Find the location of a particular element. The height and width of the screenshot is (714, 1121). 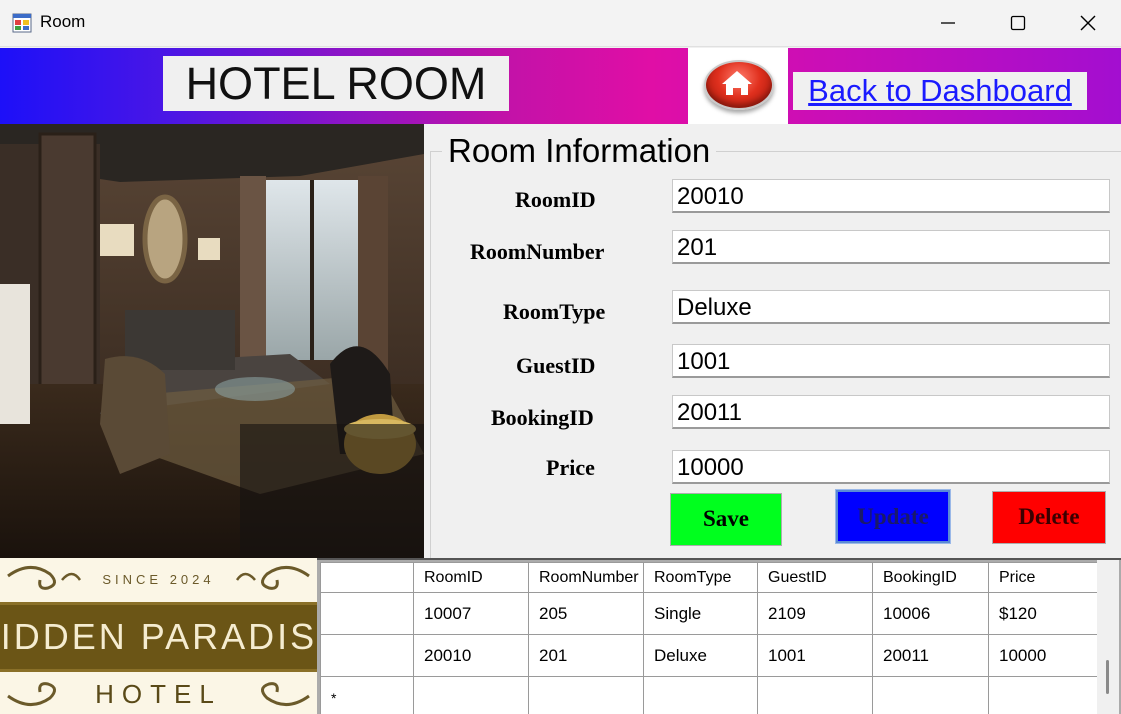

scrollbar-thumb is located at coordinates (1107, 677).